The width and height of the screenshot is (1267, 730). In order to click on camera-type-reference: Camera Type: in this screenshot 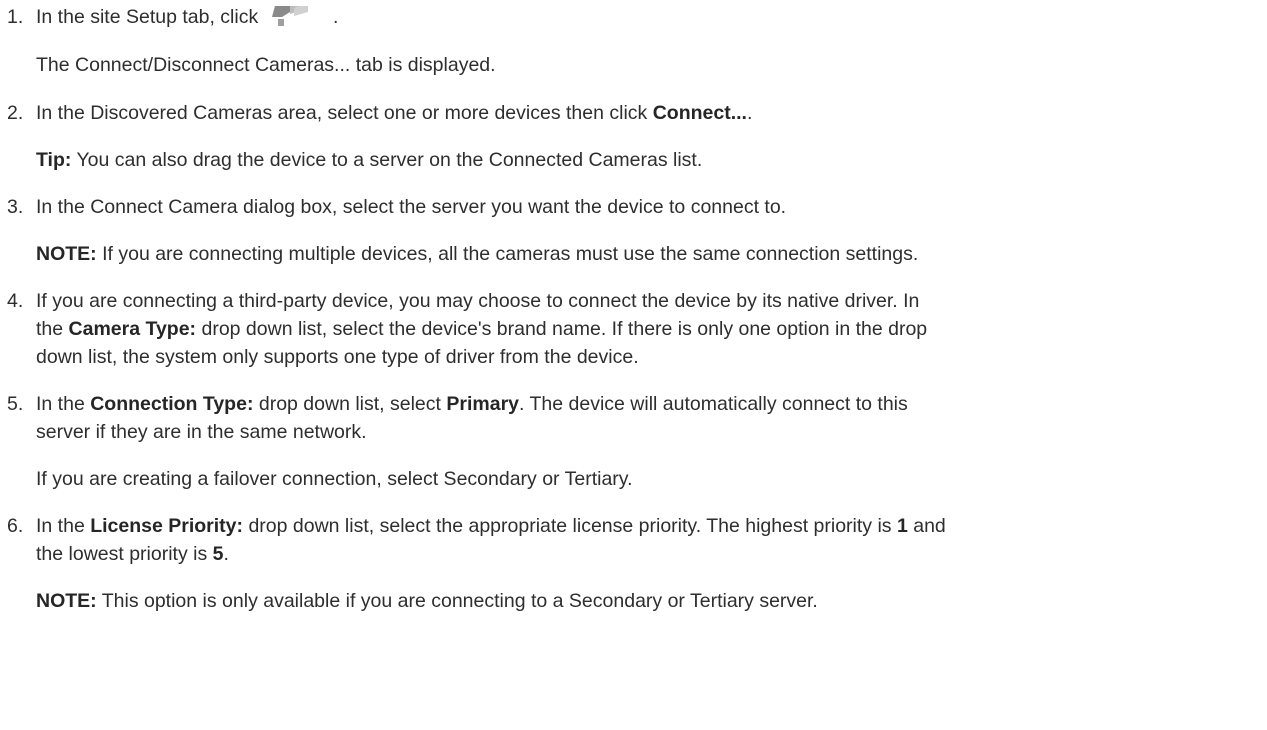, I will do `click(132, 329)`.